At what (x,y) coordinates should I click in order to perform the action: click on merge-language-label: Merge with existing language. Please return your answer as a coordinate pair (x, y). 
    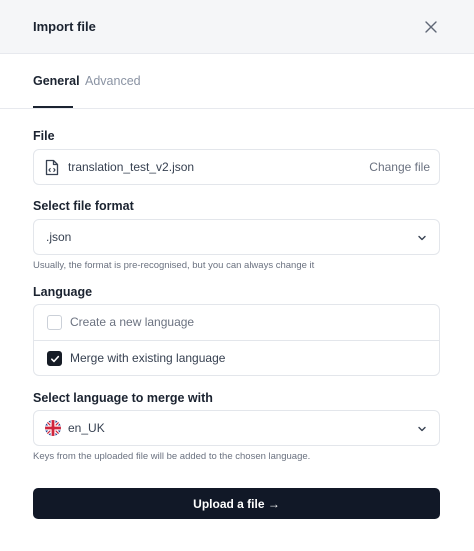
    Looking at the image, I should click on (148, 358).